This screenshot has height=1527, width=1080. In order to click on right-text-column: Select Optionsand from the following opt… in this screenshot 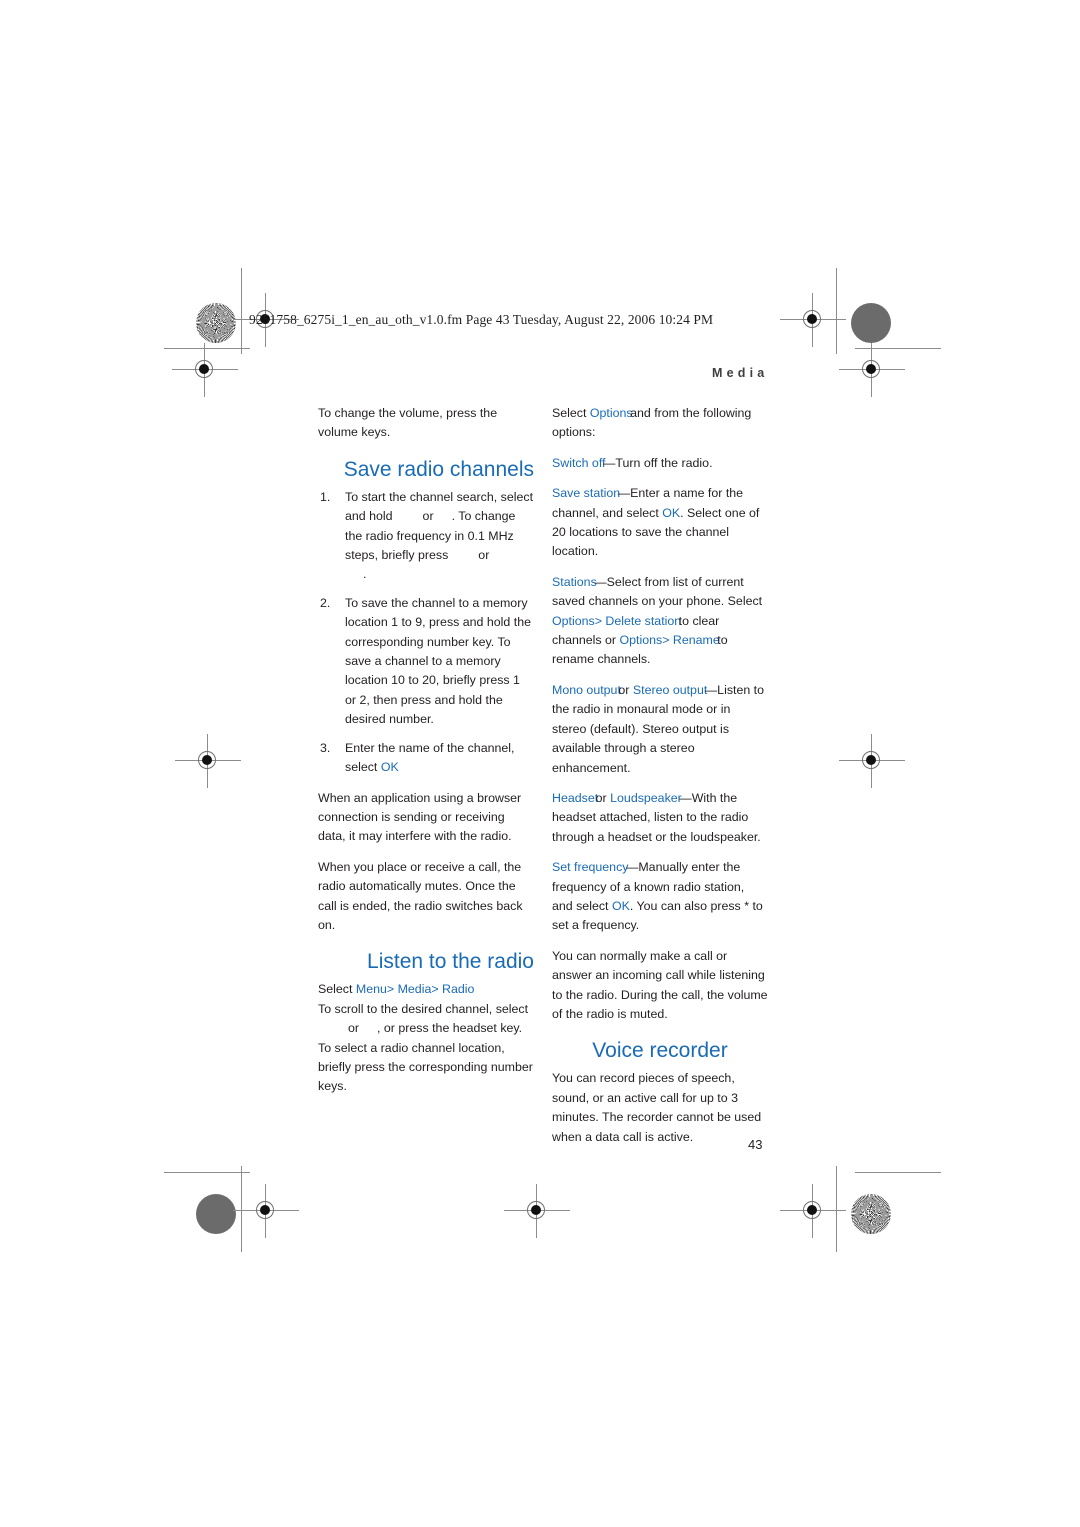, I will do `click(660, 781)`.